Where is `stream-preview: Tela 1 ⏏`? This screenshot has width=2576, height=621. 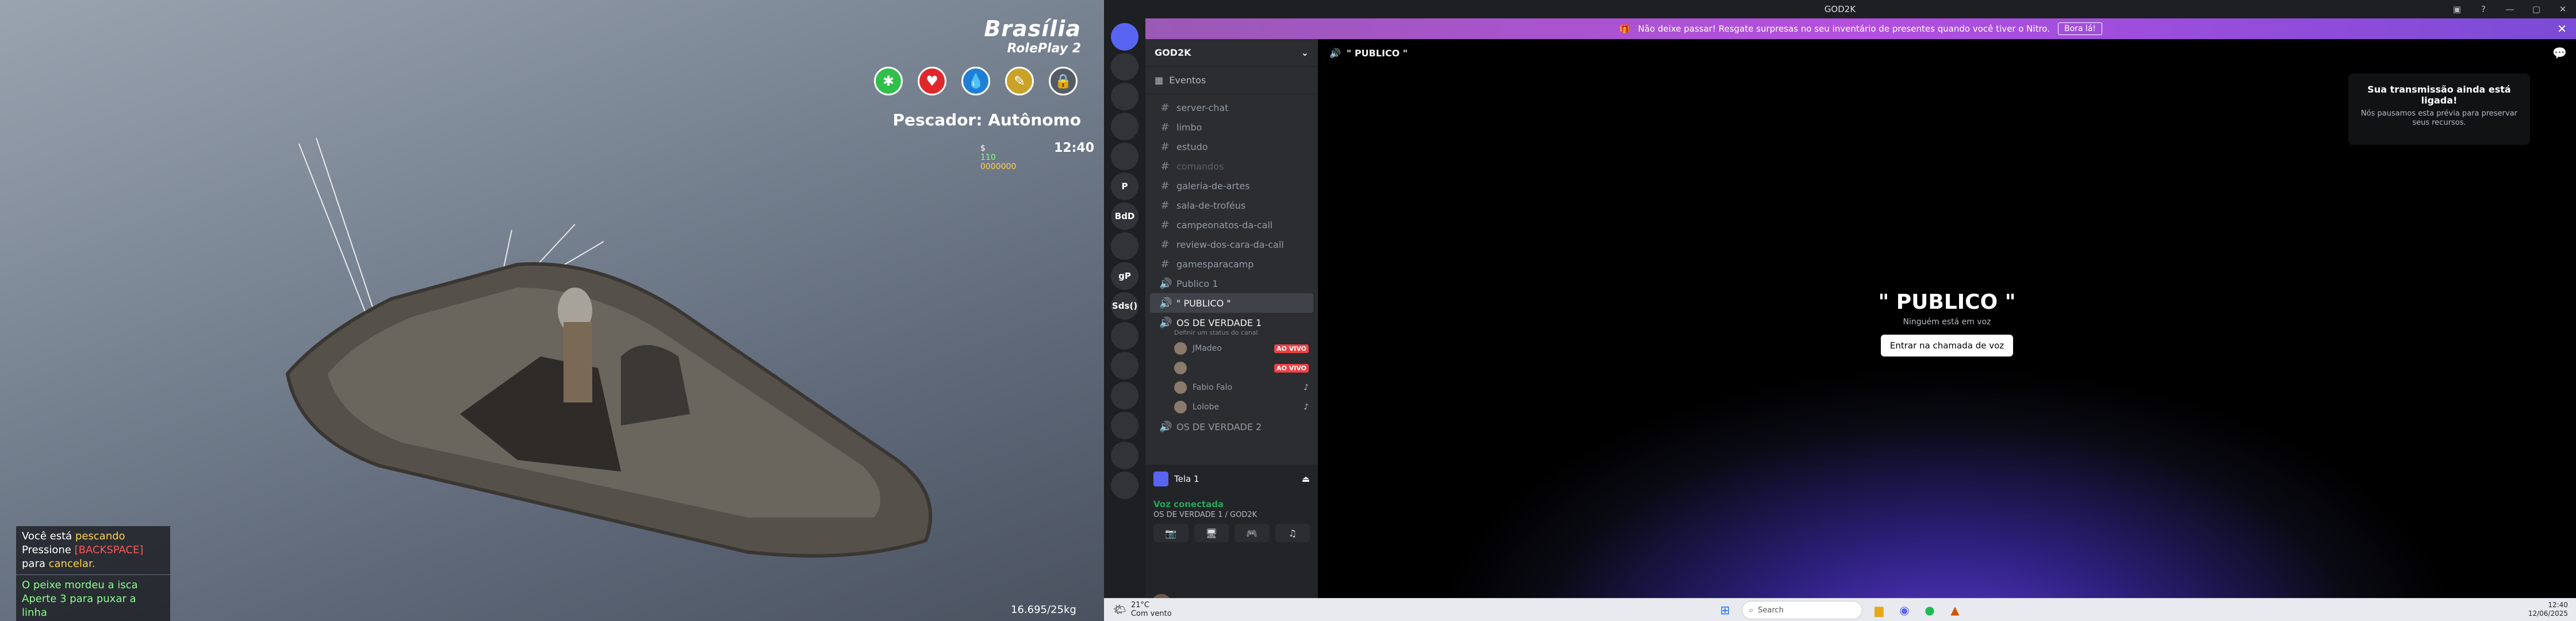 stream-preview: Tela 1 ⏏ is located at coordinates (1231, 479).